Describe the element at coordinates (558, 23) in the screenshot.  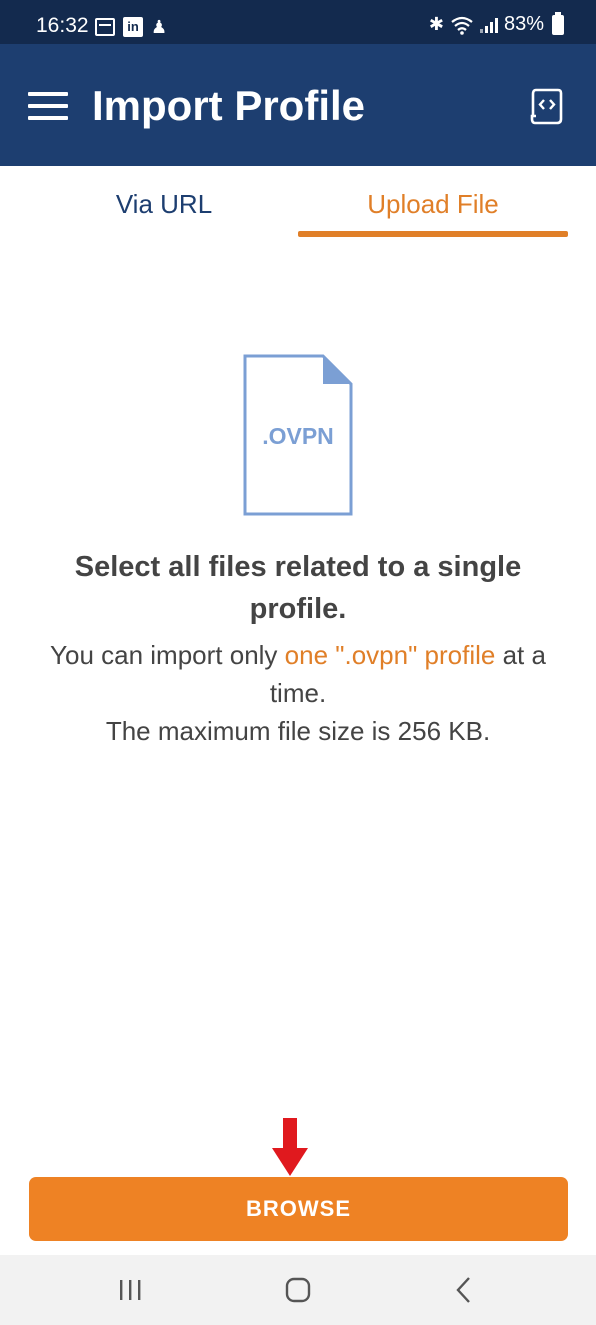
I see `battery-icon` at that location.